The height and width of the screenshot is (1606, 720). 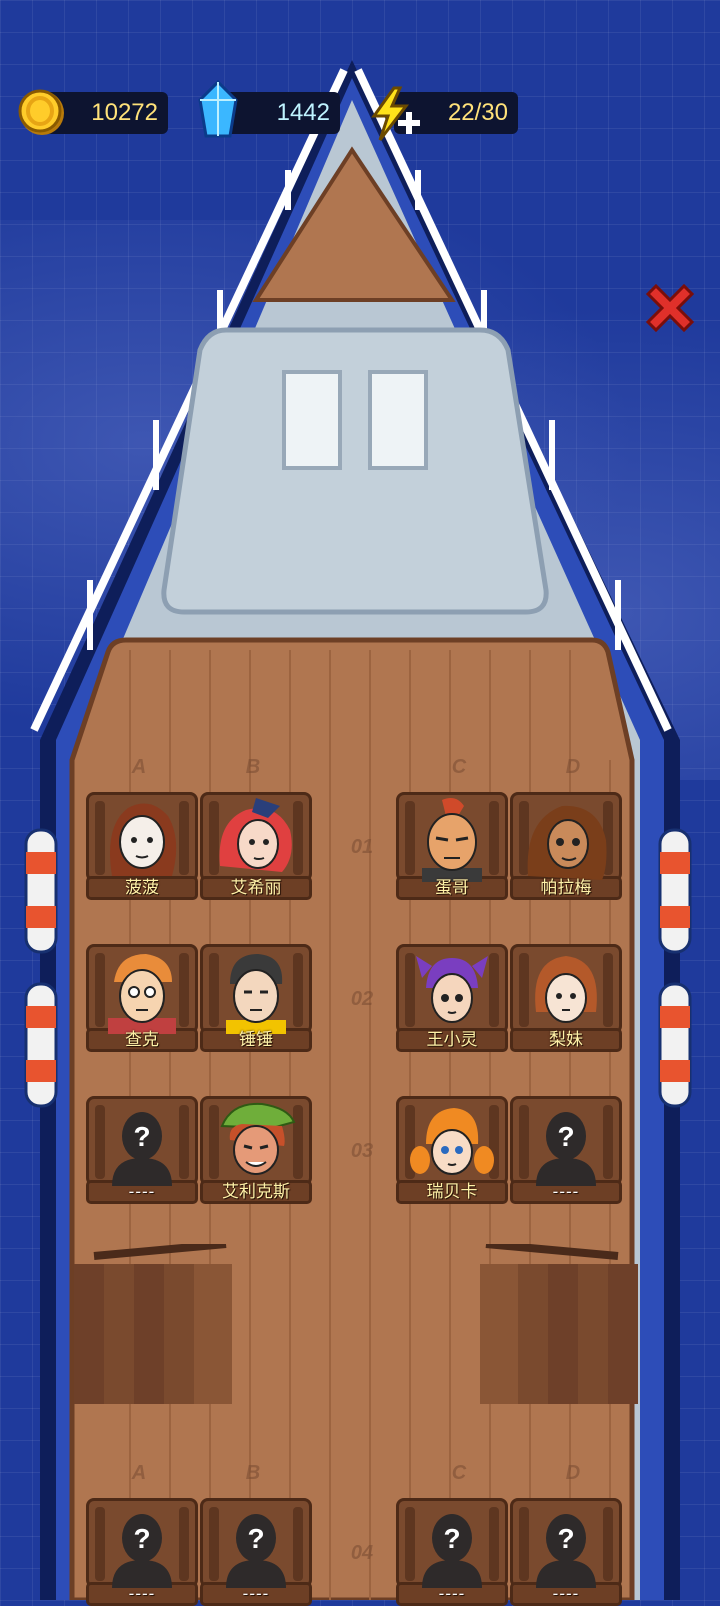 I want to click on seat-03-c: 瑞贝卡, so click(x=452, y=1150).